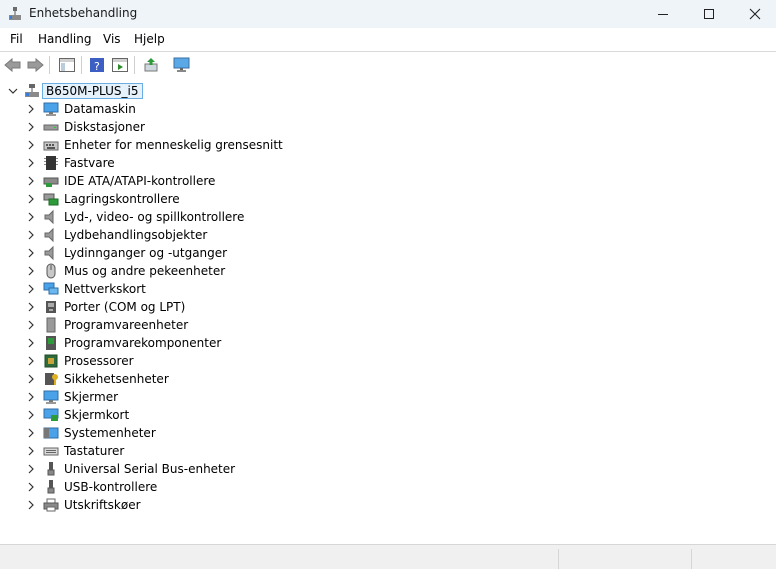 Image resolution: width=776 pixels, height=569 pixels. I want to click on tree-category-item: Universal Serial Bus-enheter, so click(388, 469).